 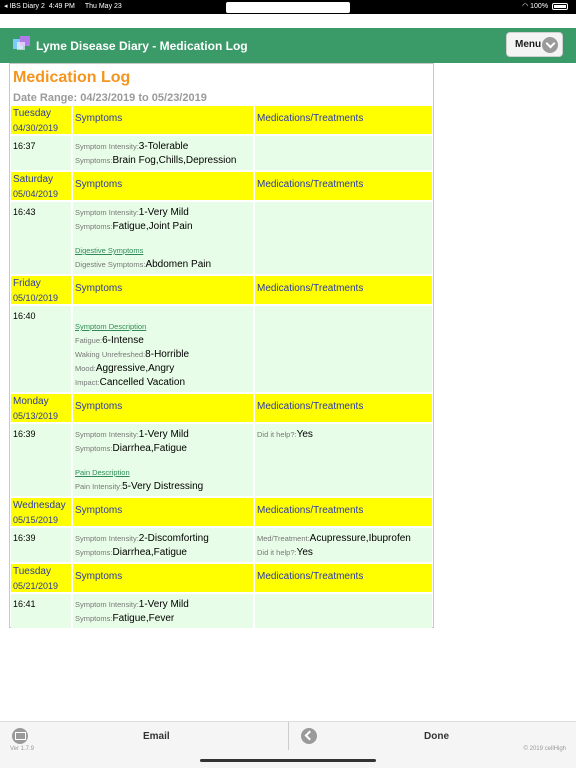 What do you see at coordinates (103, 6) in the screenshot?
I see `status-date: Thu May 23` at bounding box center [103, 6].